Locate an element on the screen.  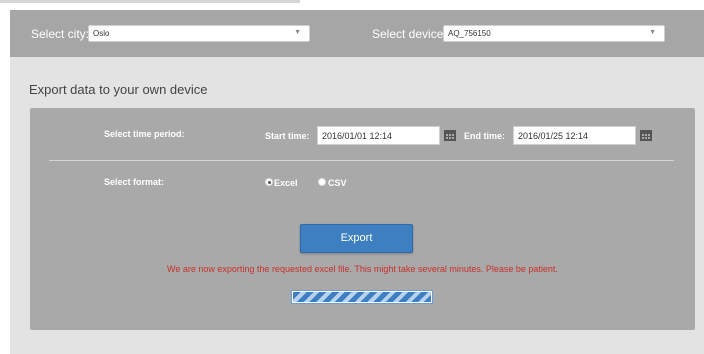
end-time-input: 2016/01/25 12:14 is located at coordinates (574, 135).